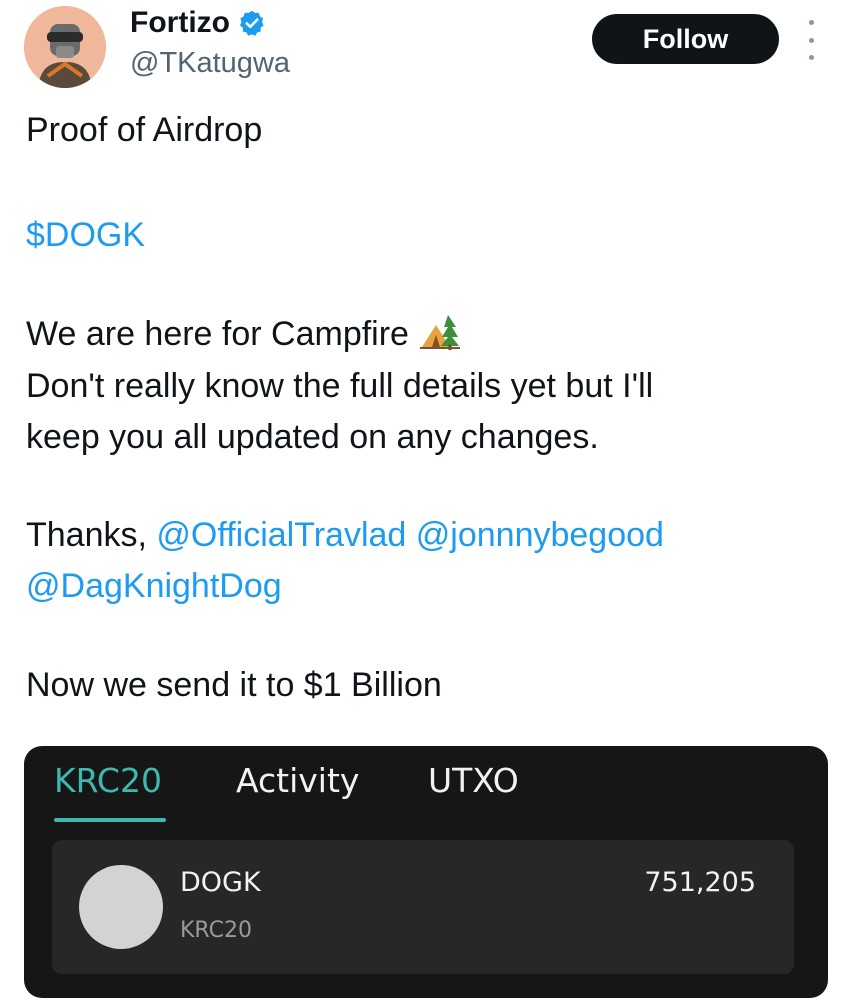  I want to click on token-standard: KRC20, so click(216, 930).